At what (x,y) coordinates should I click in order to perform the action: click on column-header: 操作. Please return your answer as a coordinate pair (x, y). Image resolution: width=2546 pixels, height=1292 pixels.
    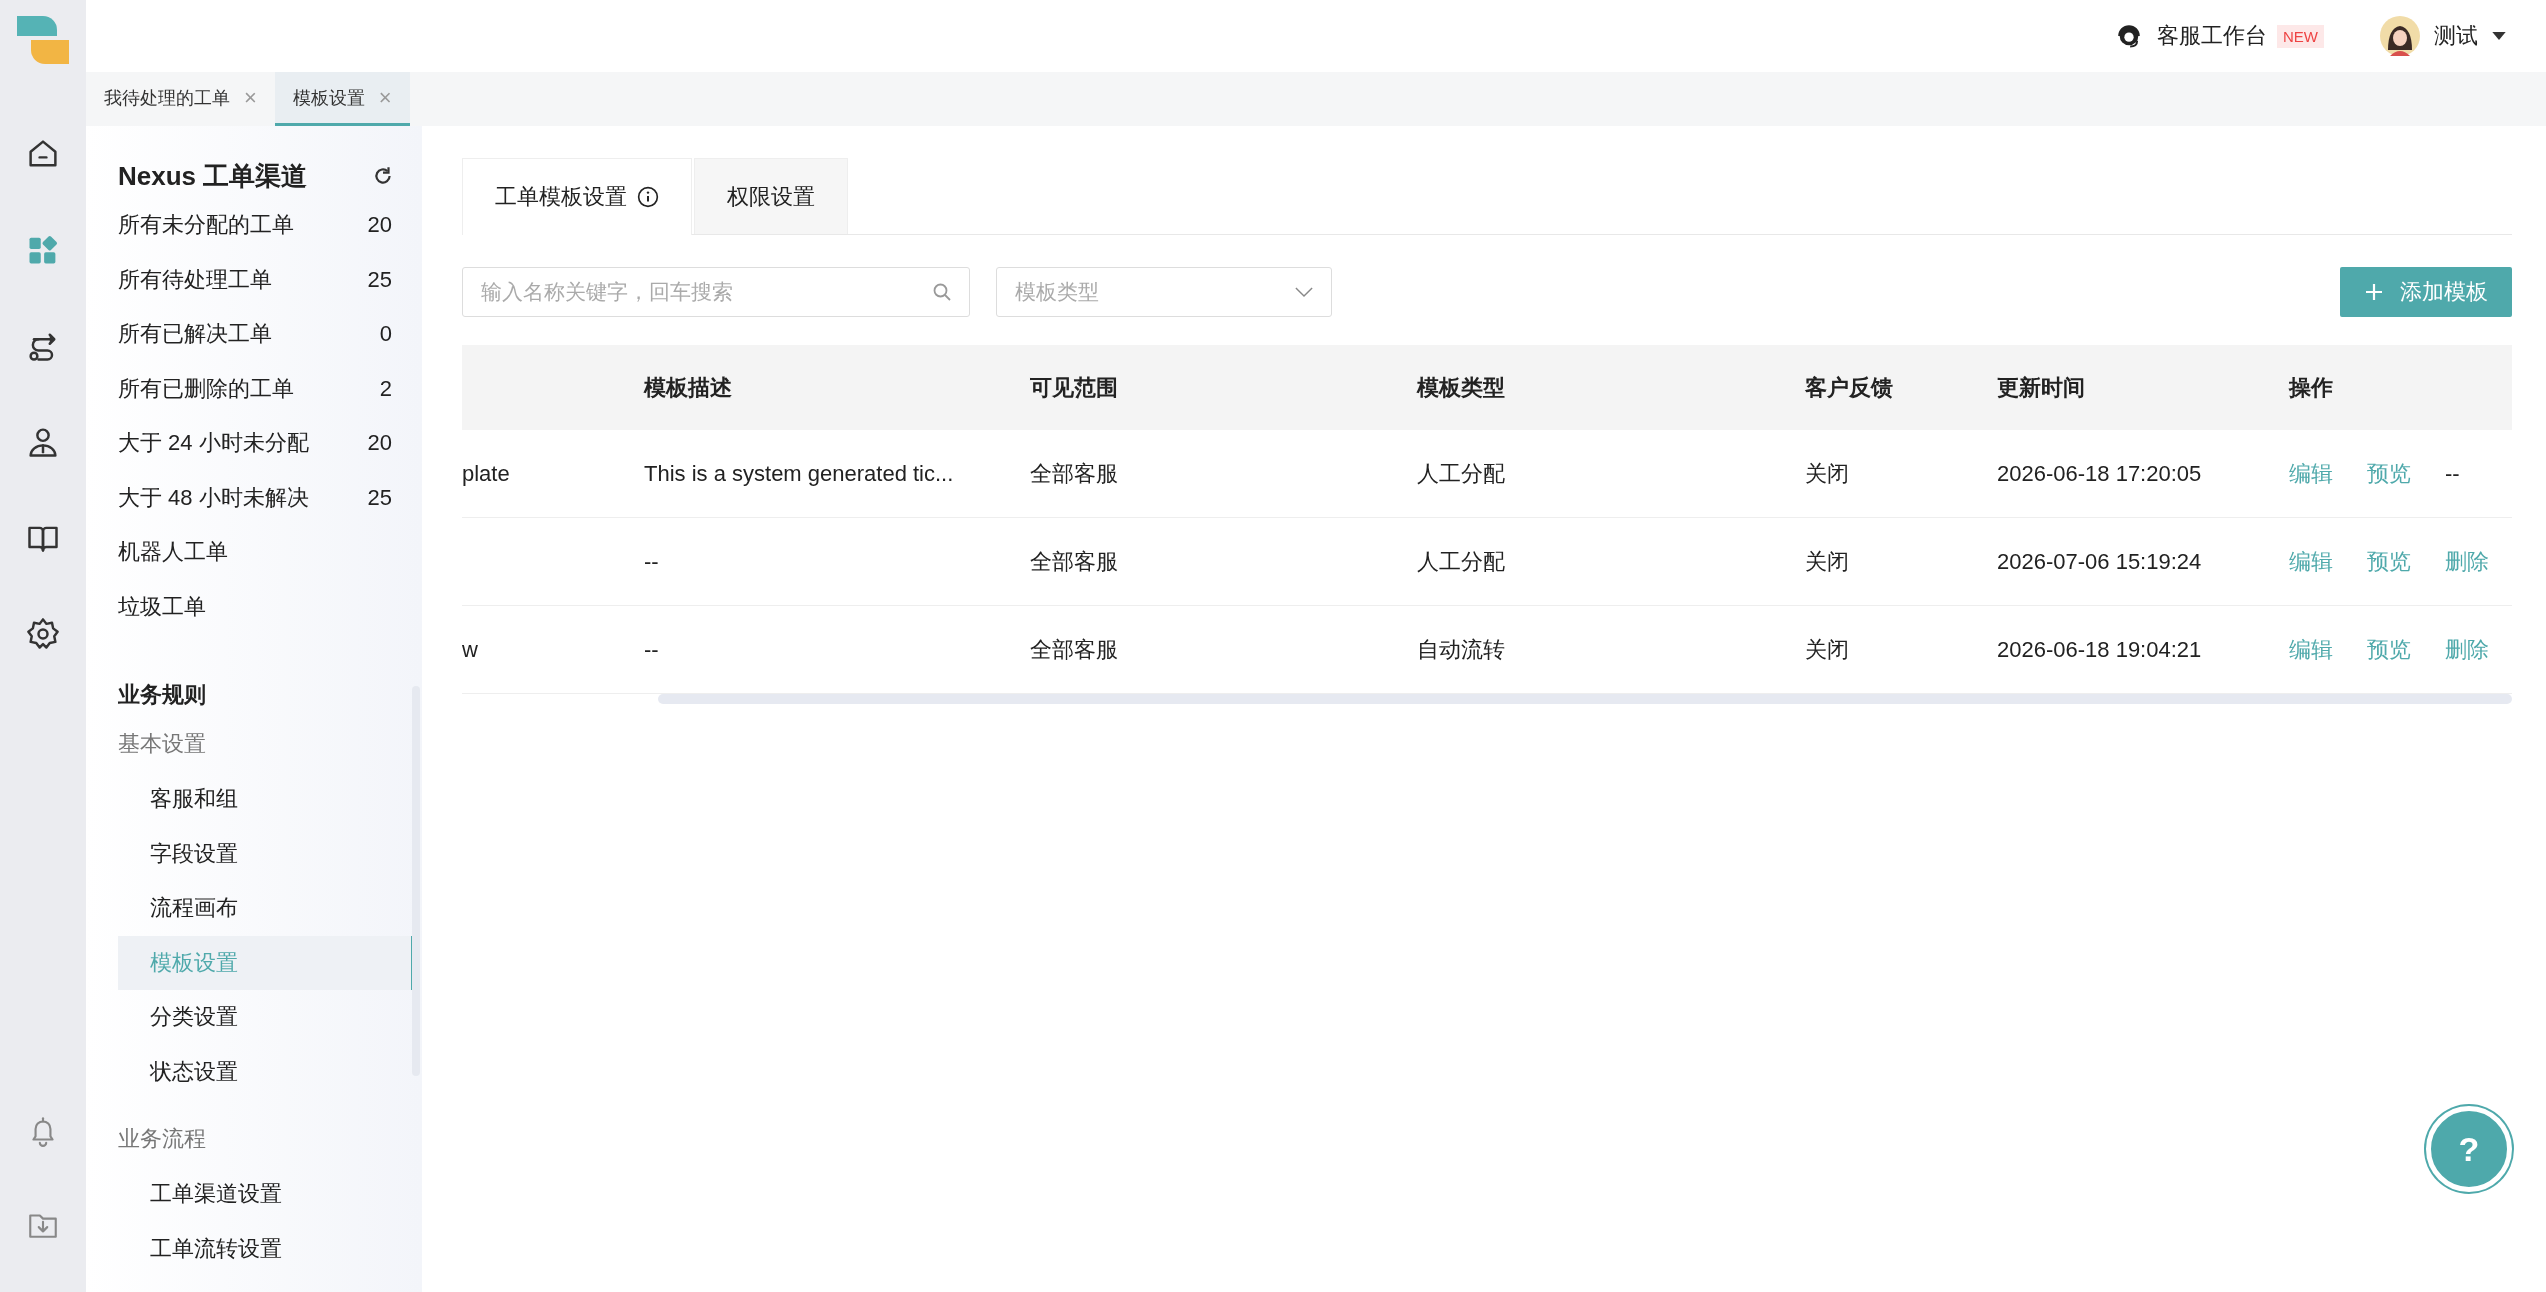
    Looking at the image, I should click on (2311, 387).